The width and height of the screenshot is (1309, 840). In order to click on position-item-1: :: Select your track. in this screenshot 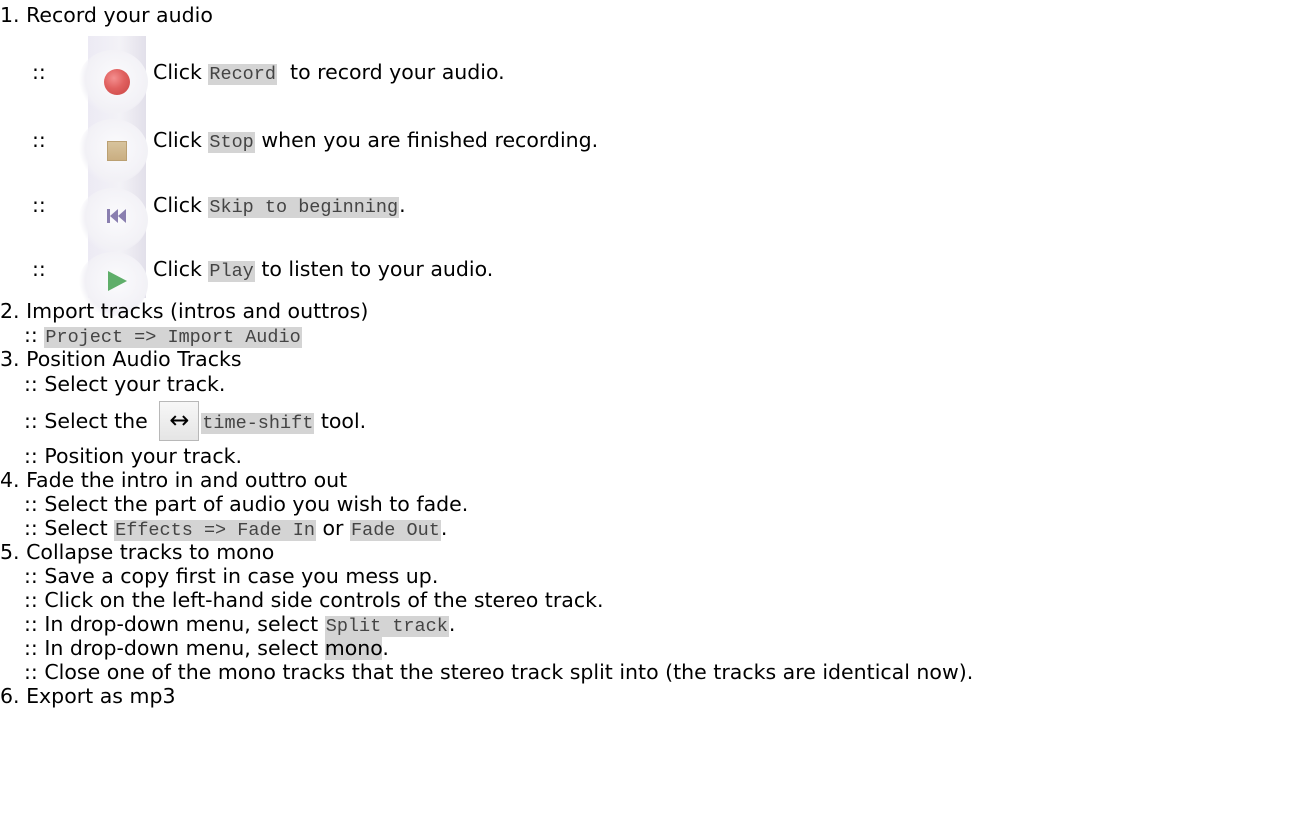, I will do `click(125, 384)`.